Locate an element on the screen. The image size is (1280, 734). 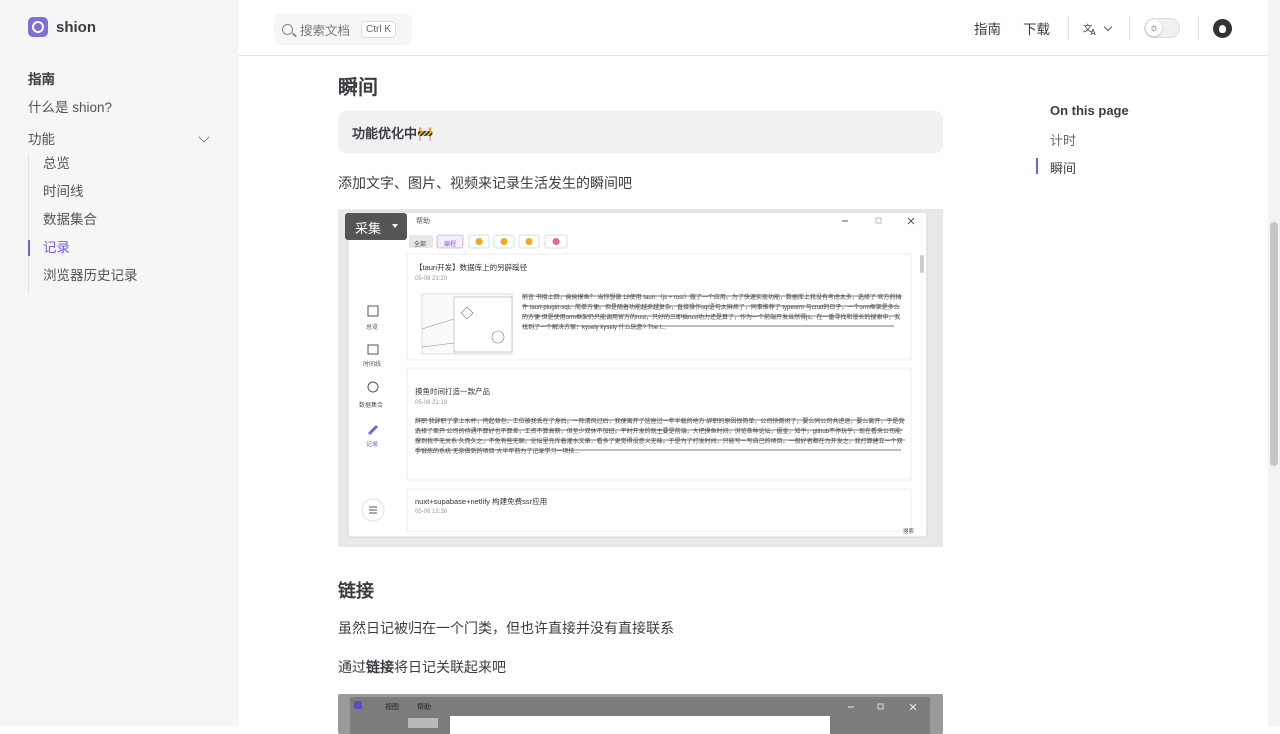
nav-timeline: 时间线 is located at coordinates (372, 365).